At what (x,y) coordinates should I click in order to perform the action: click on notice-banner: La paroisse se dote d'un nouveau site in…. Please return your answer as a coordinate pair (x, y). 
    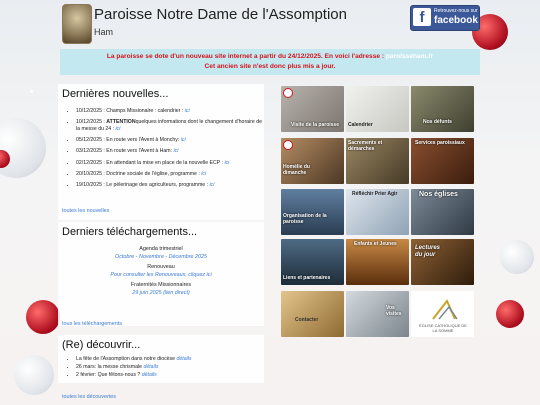
    Looking at the image, I should click on (270, 62).